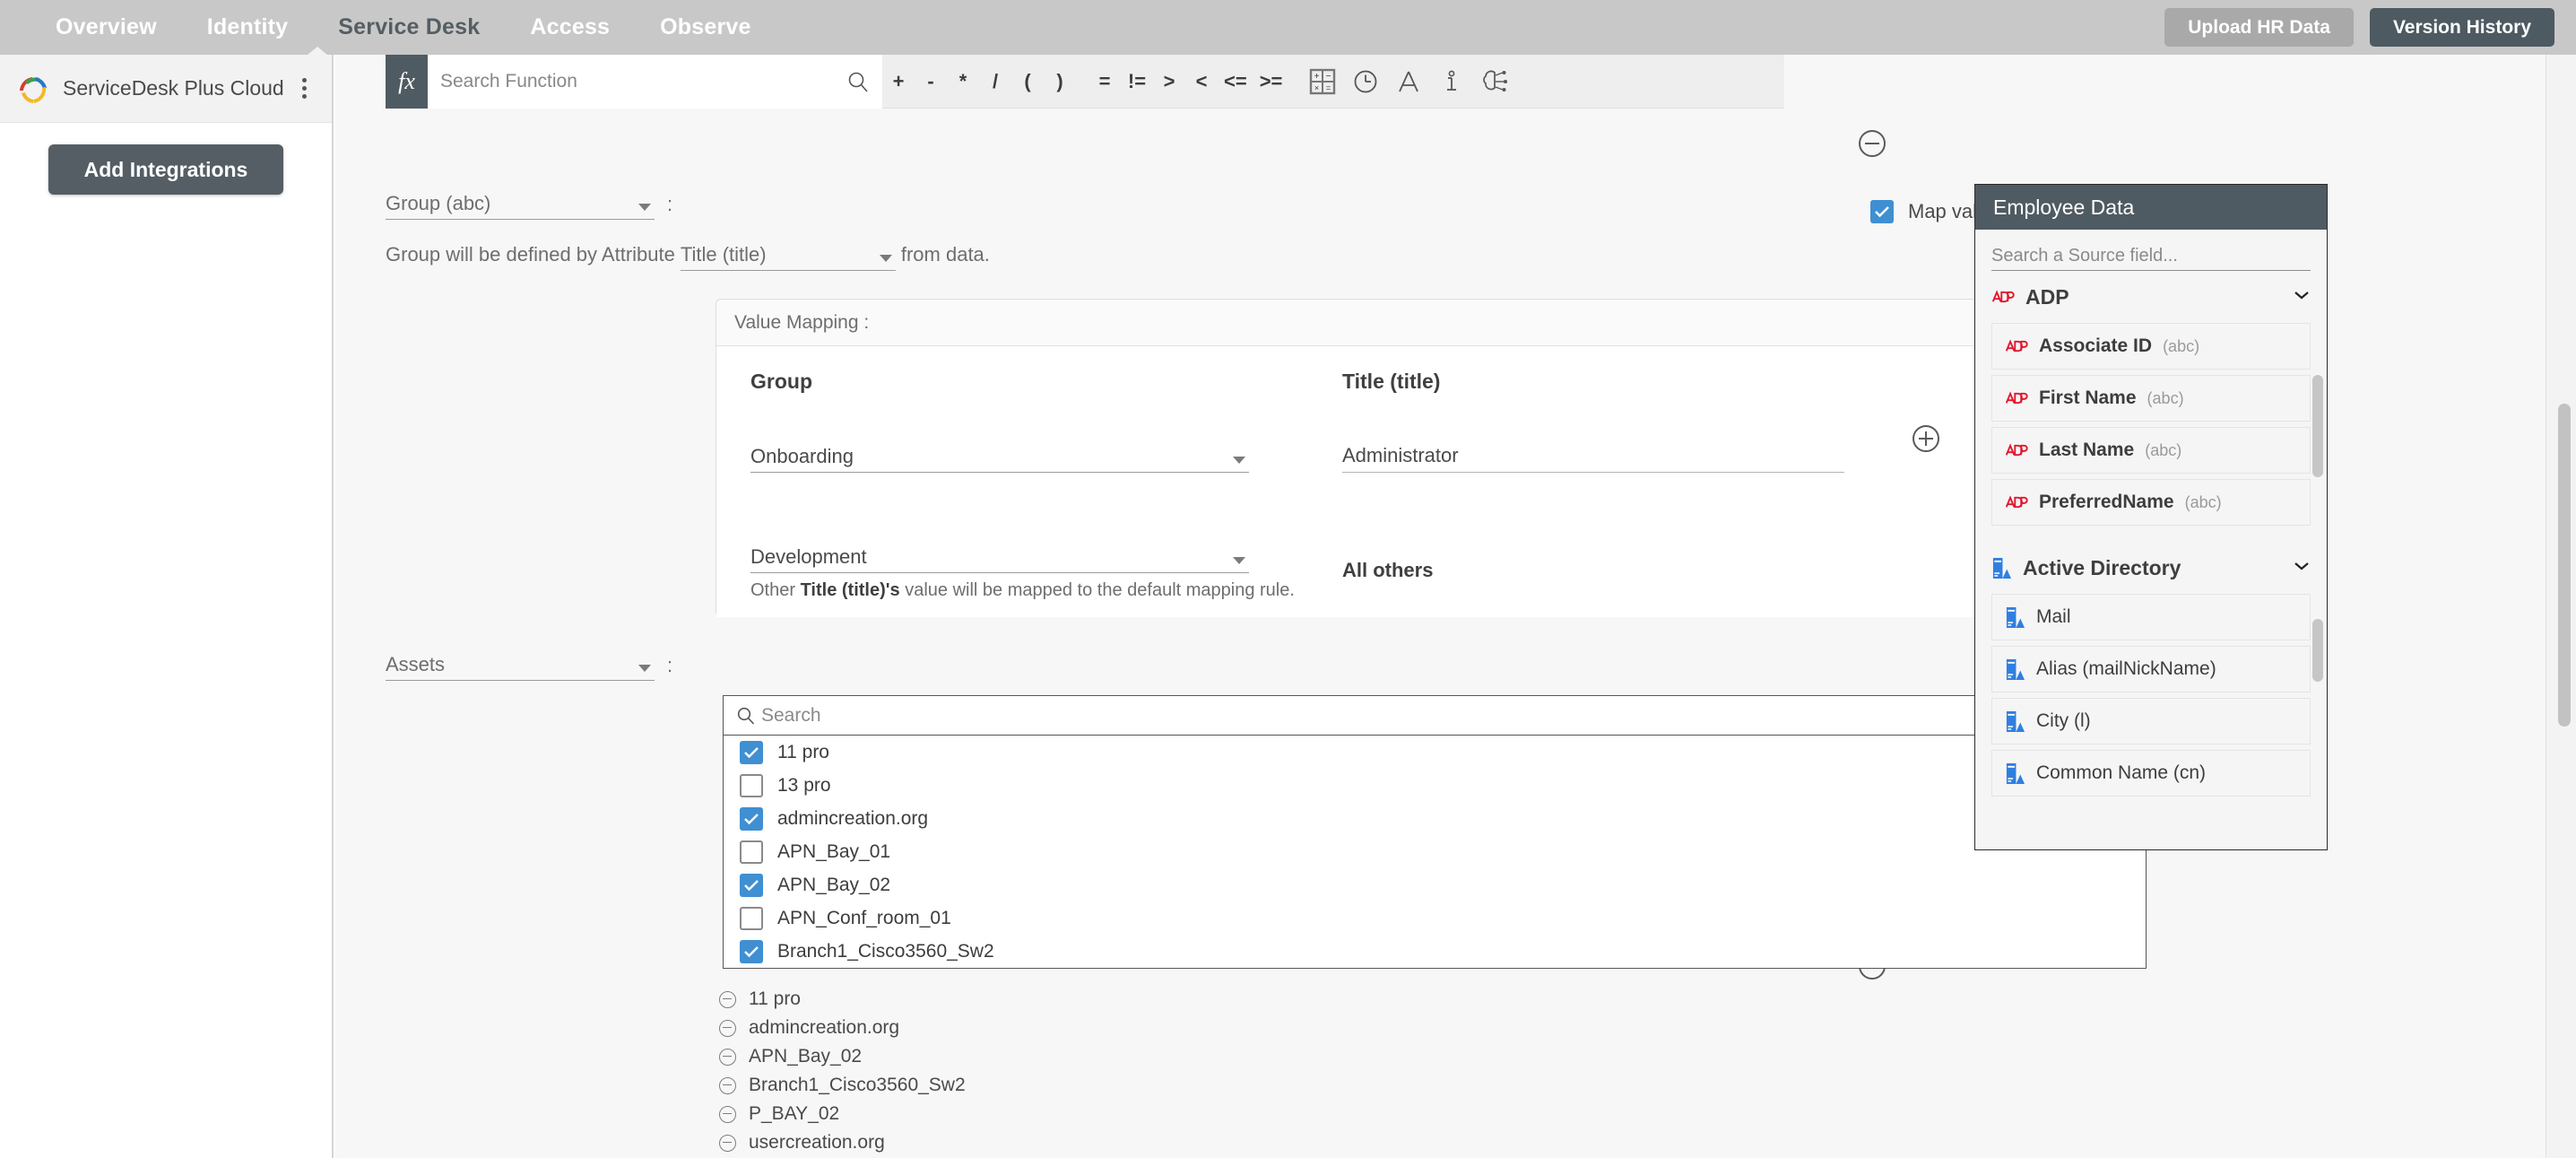 This screenshot has height=1158, width=2576. What do you see at coordinates (1391, 381) in the screenshot?
I see `value-mapping-col-title-header: Title (title)` at bounding box center [1391, 381].